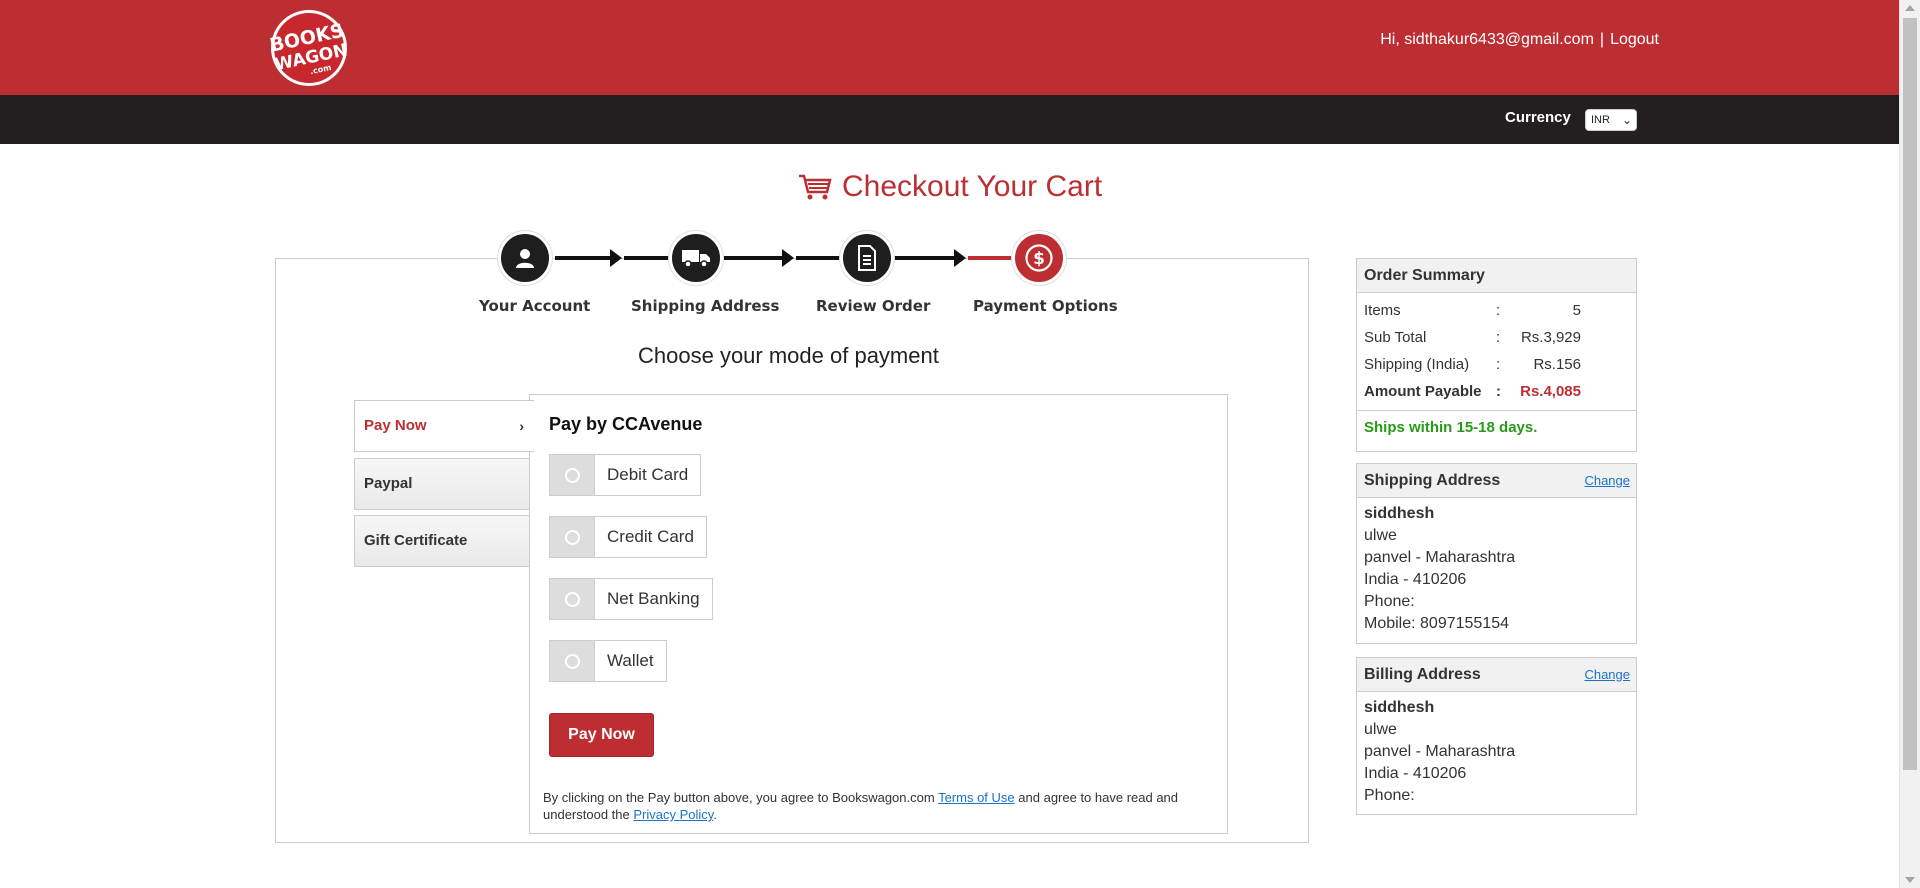  I want to click on option-debit-card: Debit Card, so click(625, 475).